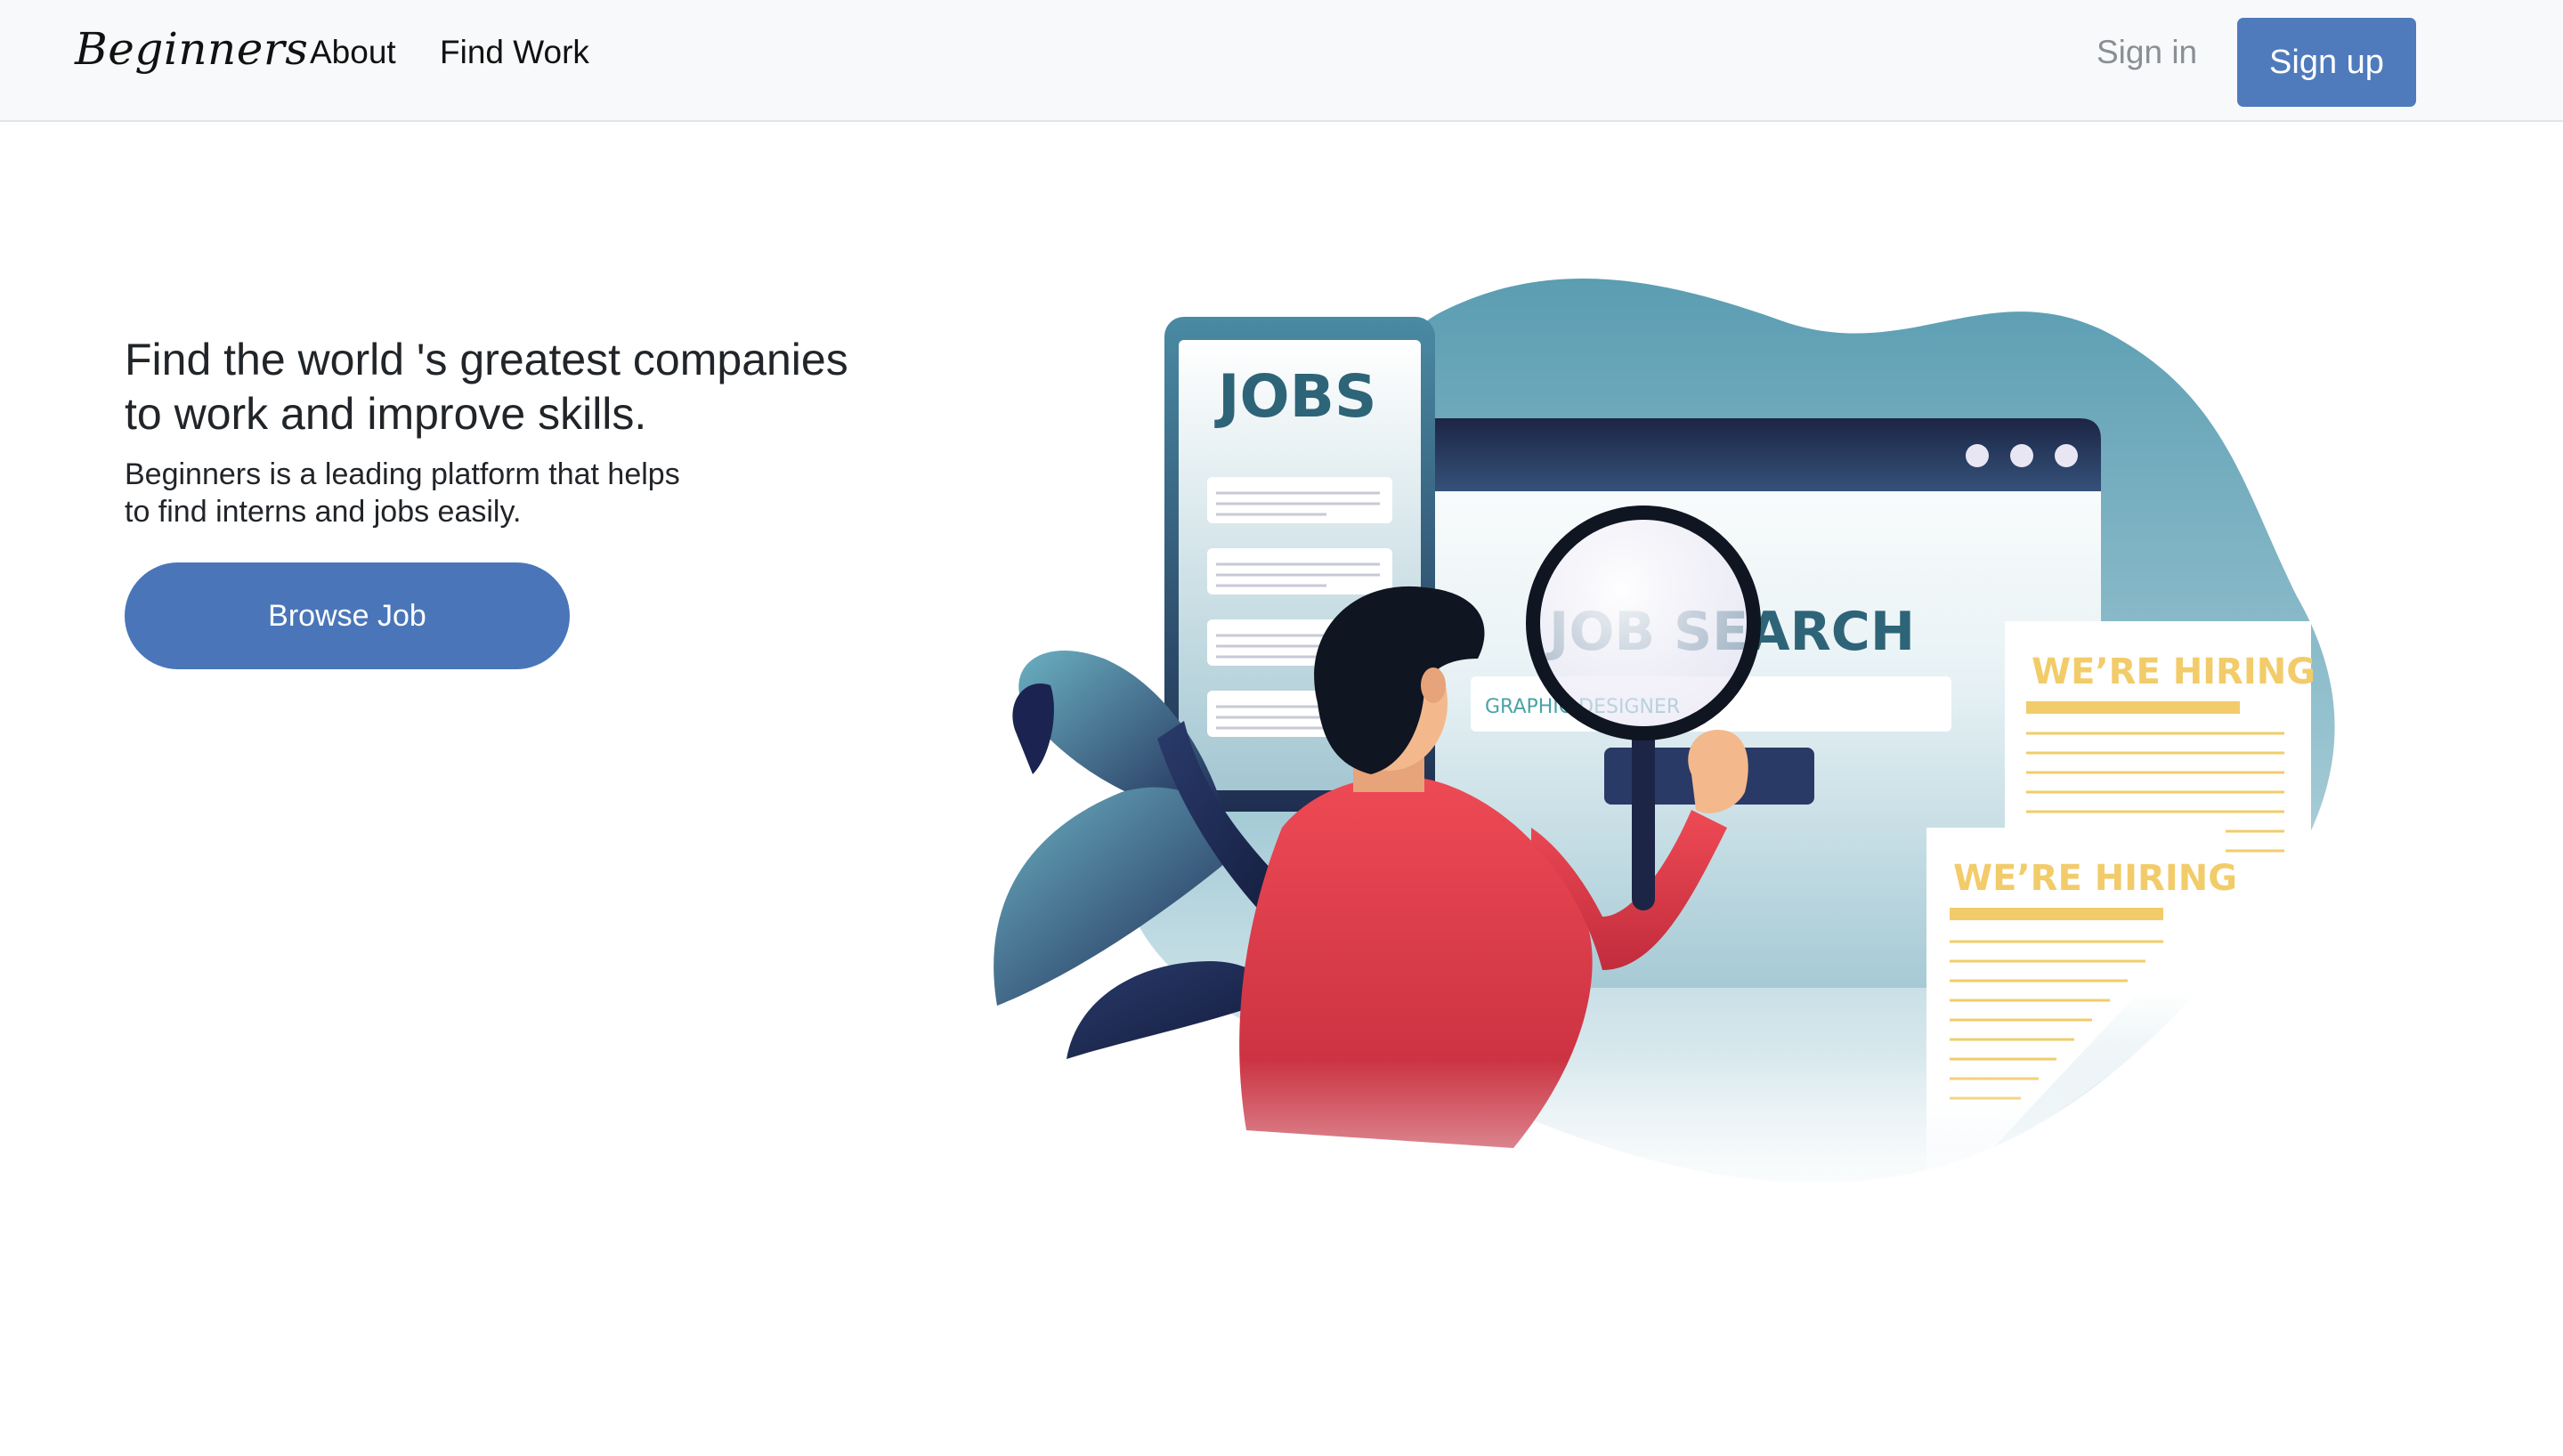  What do you see at coordinates (2326, 62) in the screenshot?
I see `sign-up-button: Sign up` at bounding box center [2326, 62].